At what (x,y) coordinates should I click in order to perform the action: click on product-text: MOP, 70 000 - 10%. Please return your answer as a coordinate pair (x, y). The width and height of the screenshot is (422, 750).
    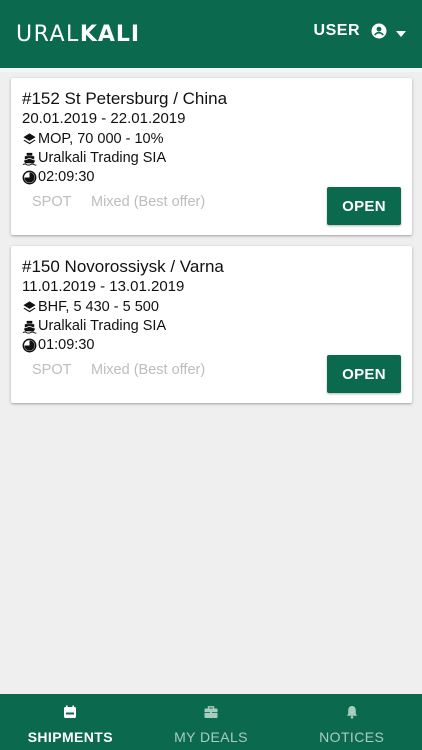
    Looking at the image, I should click on (101, 139).